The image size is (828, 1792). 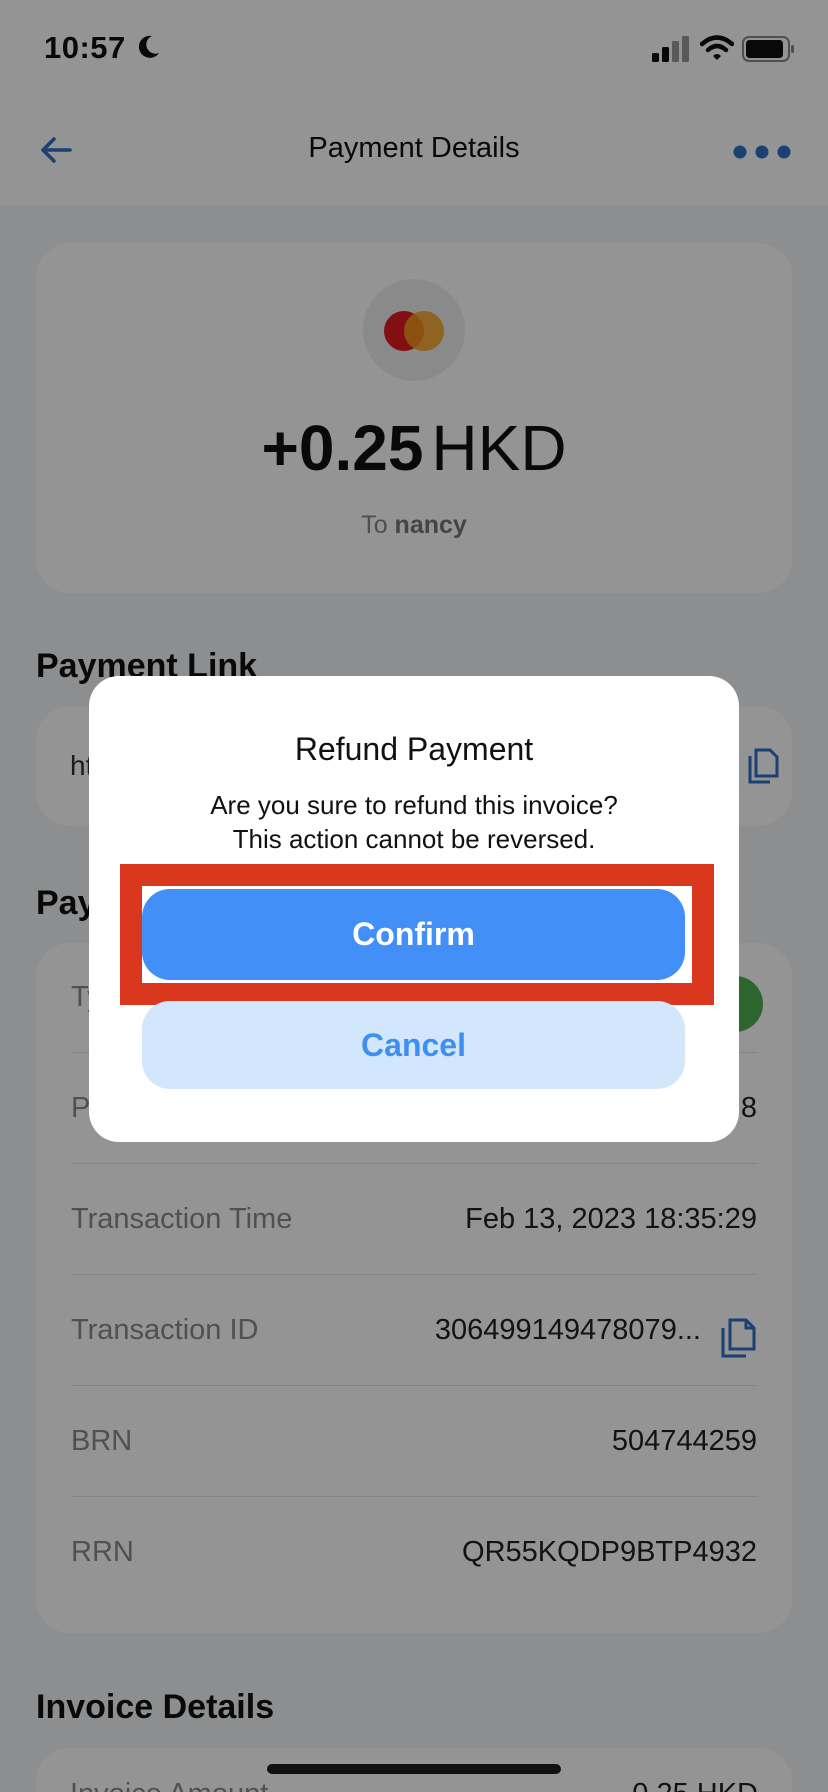 What do you see at coordinates (414, 749) in the screenshot?
I see `dialog-title: Refund Payment` at bounding box center [414, 749].